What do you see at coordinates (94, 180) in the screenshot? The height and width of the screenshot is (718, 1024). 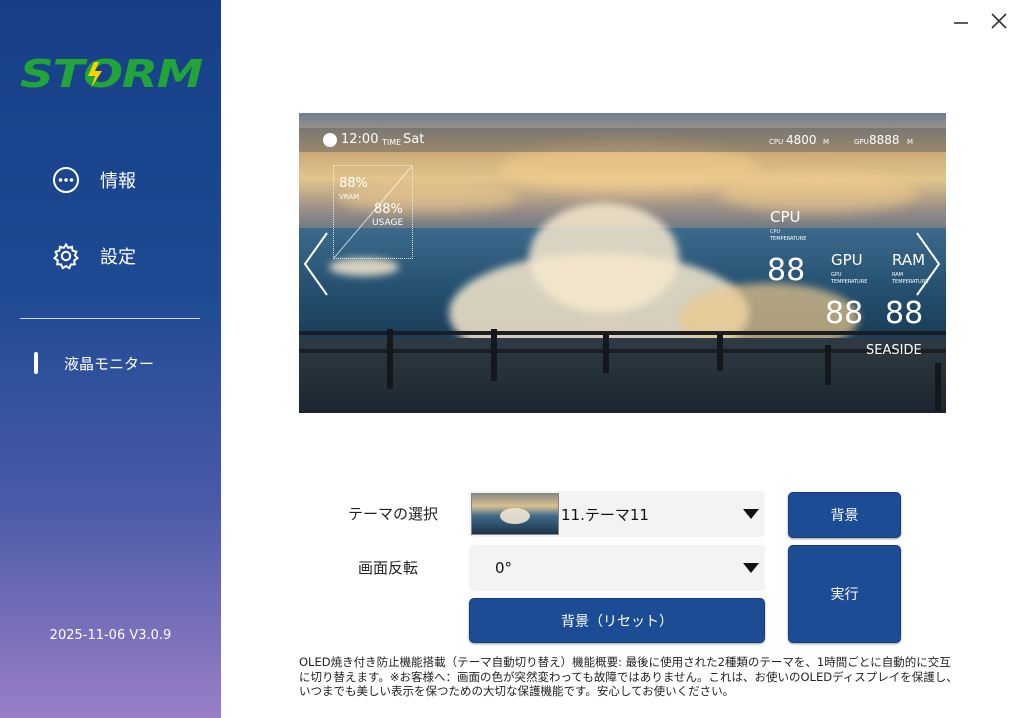 I see `sidebar-item-info: 情報` at bounding box center [94, 180].